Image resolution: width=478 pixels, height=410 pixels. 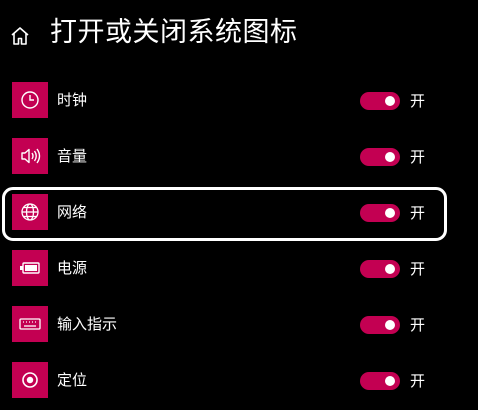 What do you see at coordinates (174, 32) in the screenshot?
I see `page-title: 打开或关闭系统图标` at bounding box center [174, 32].